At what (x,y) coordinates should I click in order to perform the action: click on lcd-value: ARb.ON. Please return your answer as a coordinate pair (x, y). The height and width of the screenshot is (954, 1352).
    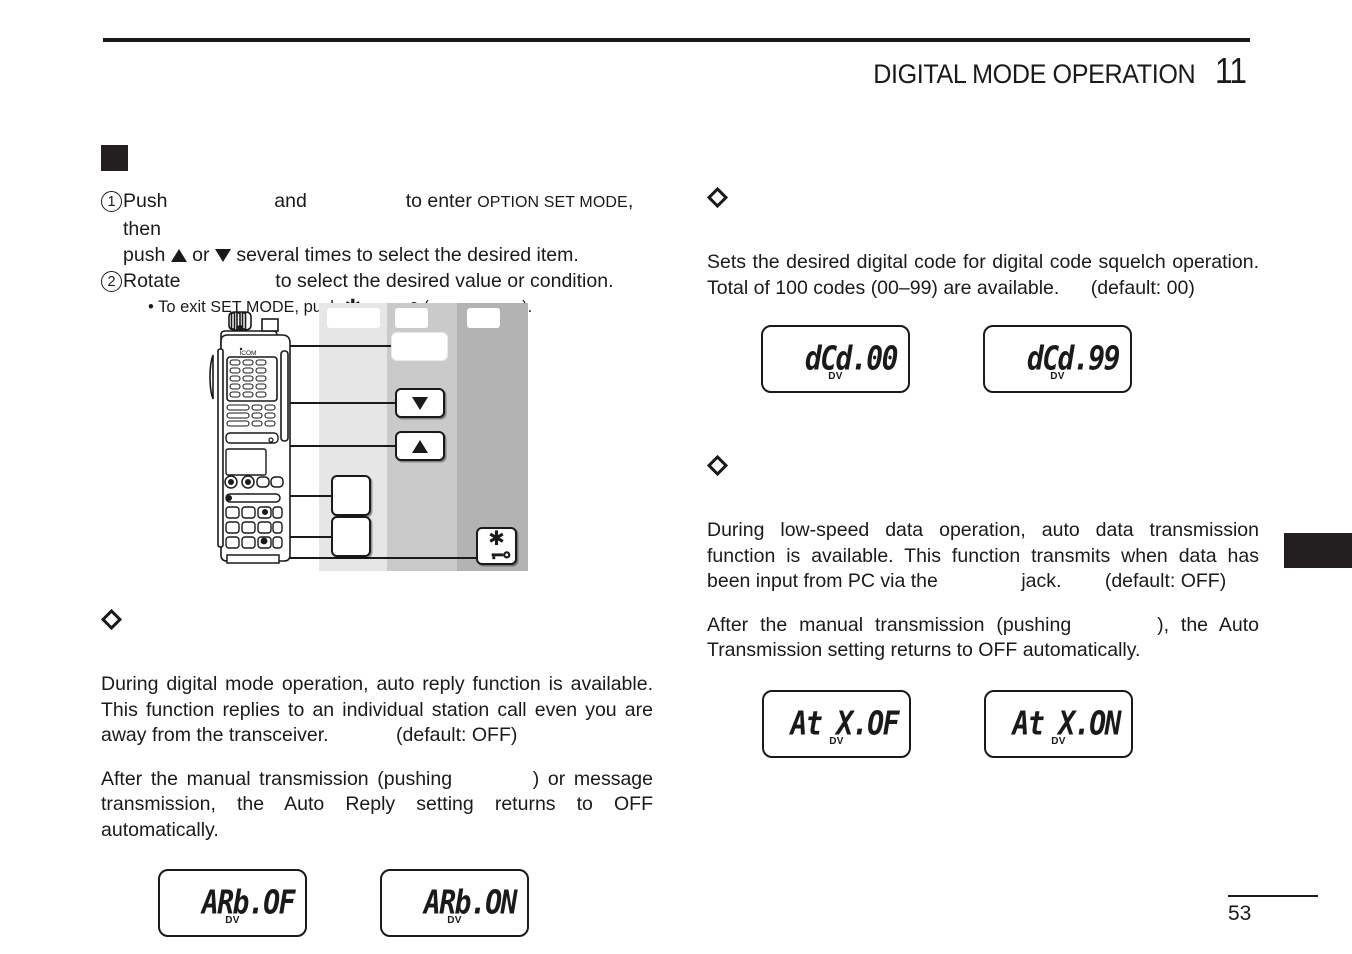
    Looking at the image, I should click on (470, 902).